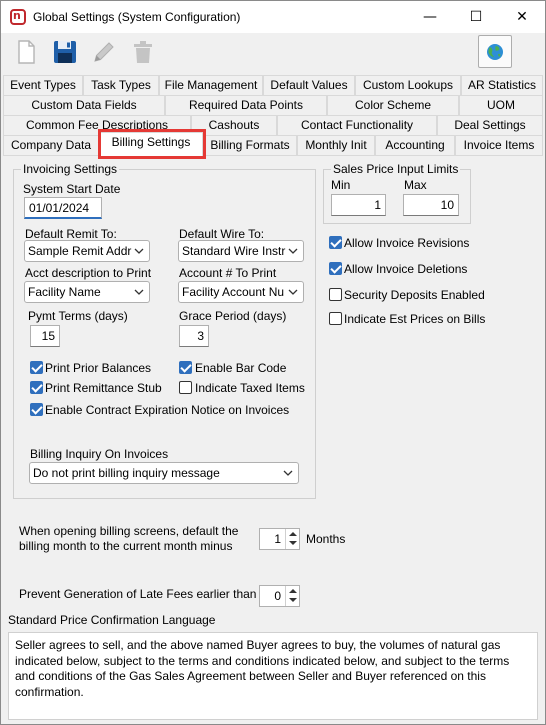 This screenshot has width=546, height=725. Describe the element at coordinates (59, 208) in the screenshot. I see `start-date-value: 01/01/2024` at that location.